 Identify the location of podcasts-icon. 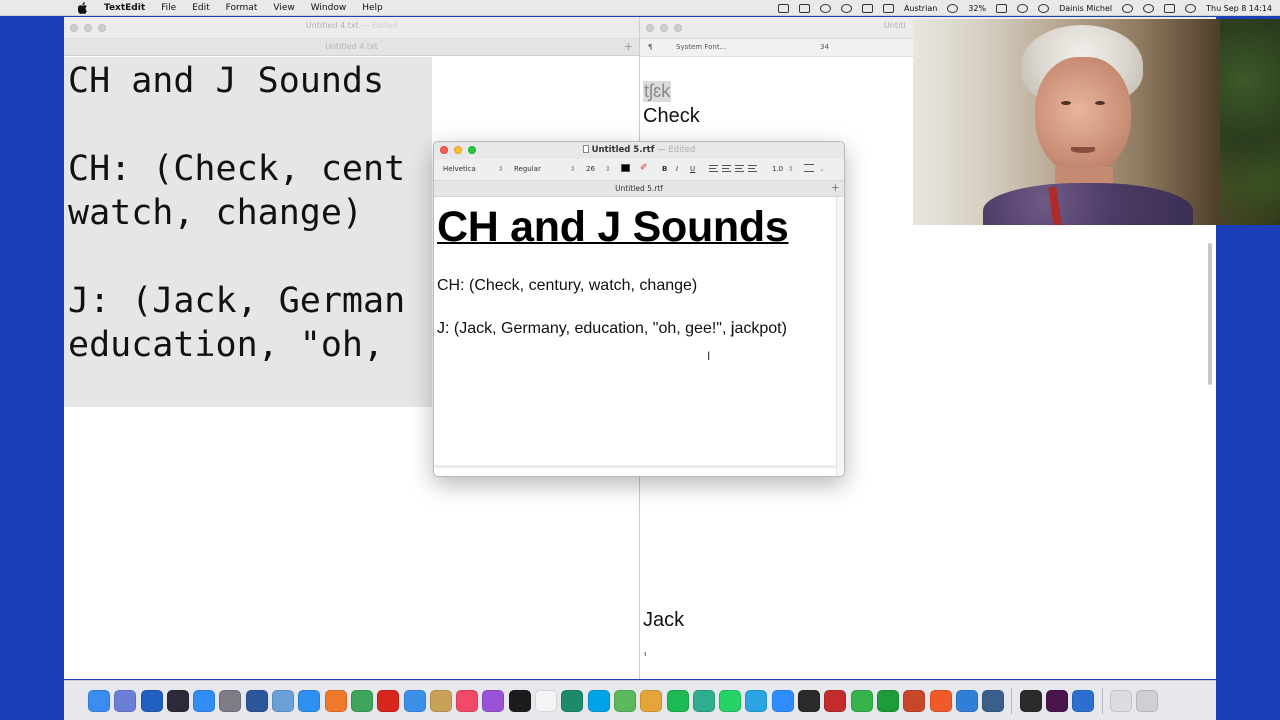
(493, 700).